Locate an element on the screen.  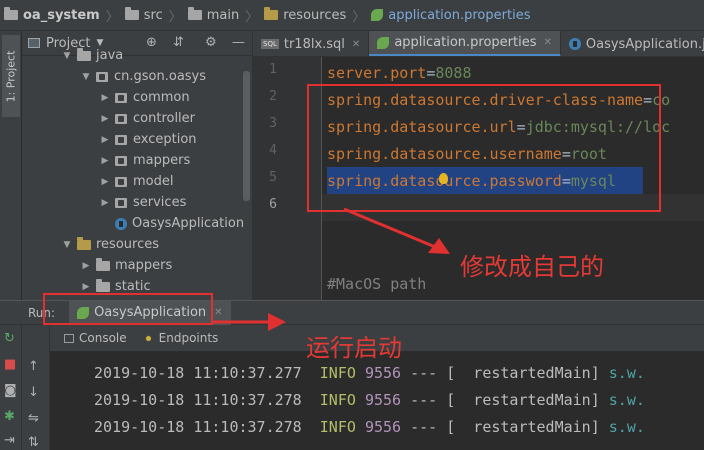
left-tool-strip: 1: Project is located at coordinates (11, 165).